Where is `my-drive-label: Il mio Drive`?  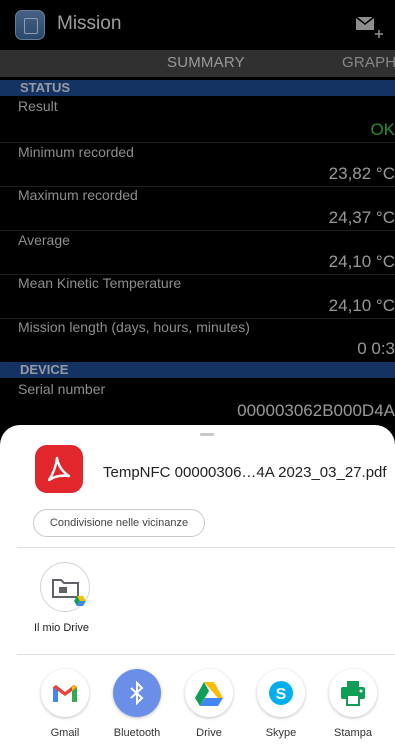 my-drive-label: Il mio Drive is located at coordinates (62, 628).